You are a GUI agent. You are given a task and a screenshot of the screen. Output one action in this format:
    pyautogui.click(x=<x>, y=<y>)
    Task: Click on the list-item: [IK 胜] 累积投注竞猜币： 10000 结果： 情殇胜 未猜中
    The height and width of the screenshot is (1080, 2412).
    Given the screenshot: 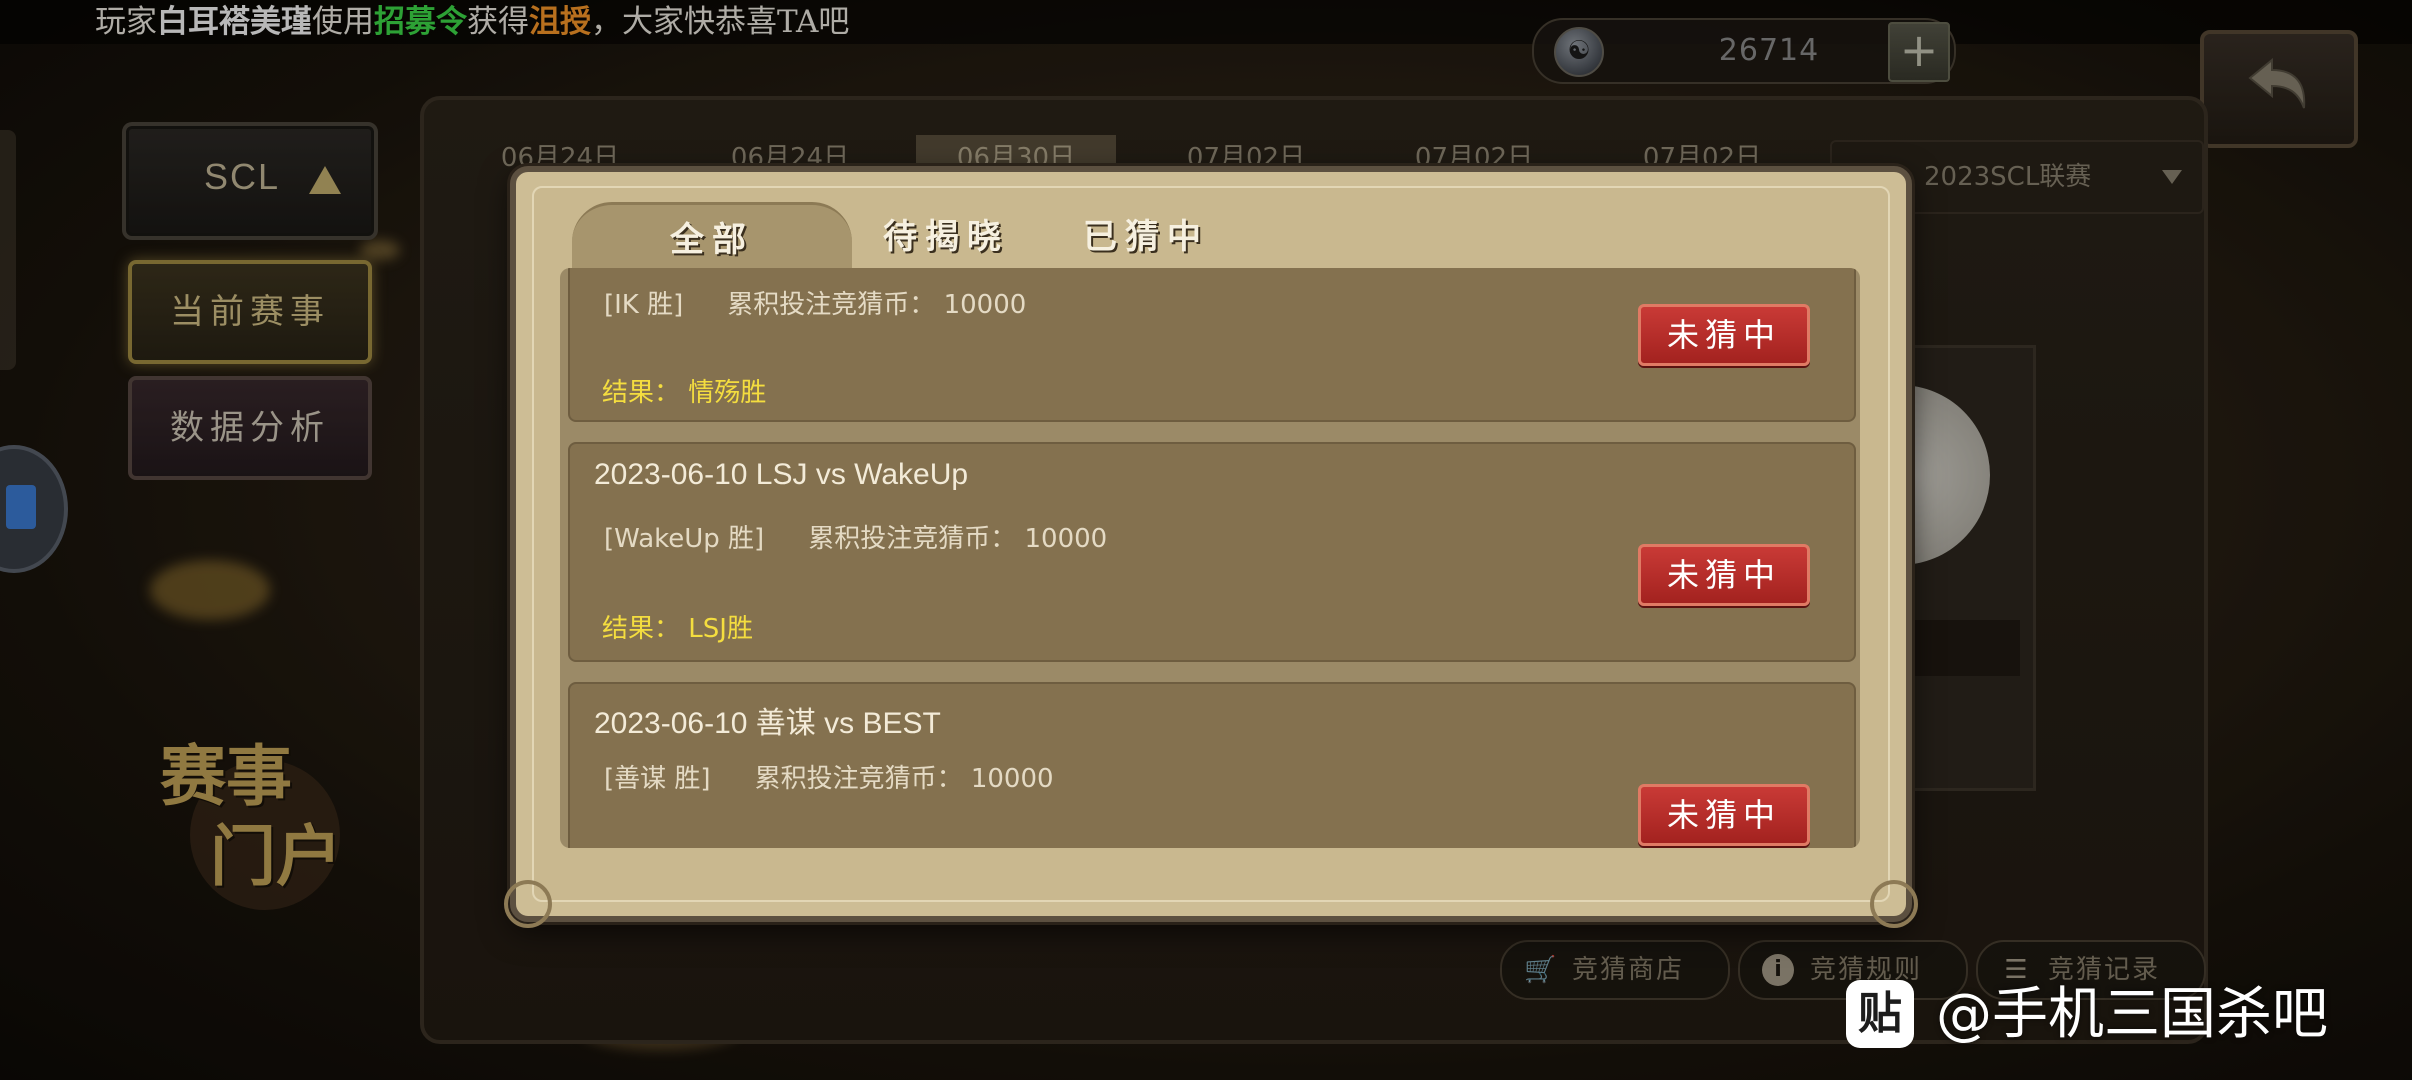 What is the action you would take?
    pyautogui.click(x=1212, y=345)
    